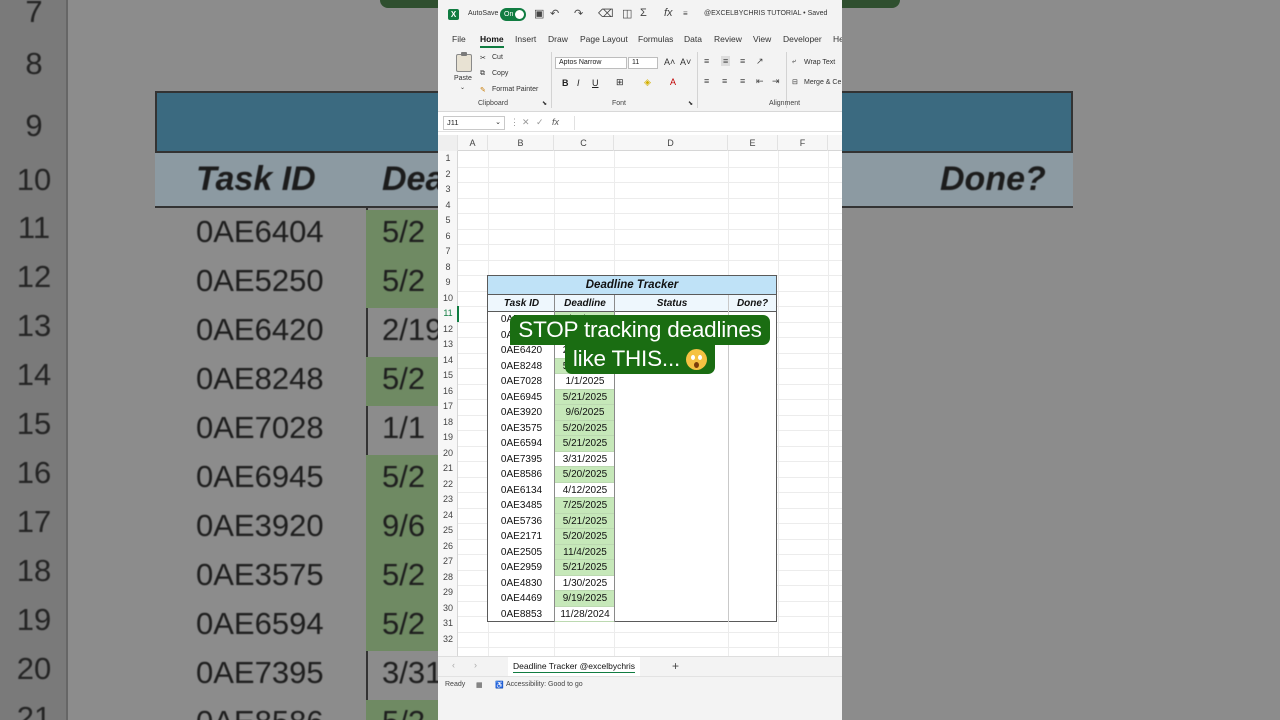 This screenshot has height=720, width=1280. I want to click on paste-button: Paste, so click(463, 78).